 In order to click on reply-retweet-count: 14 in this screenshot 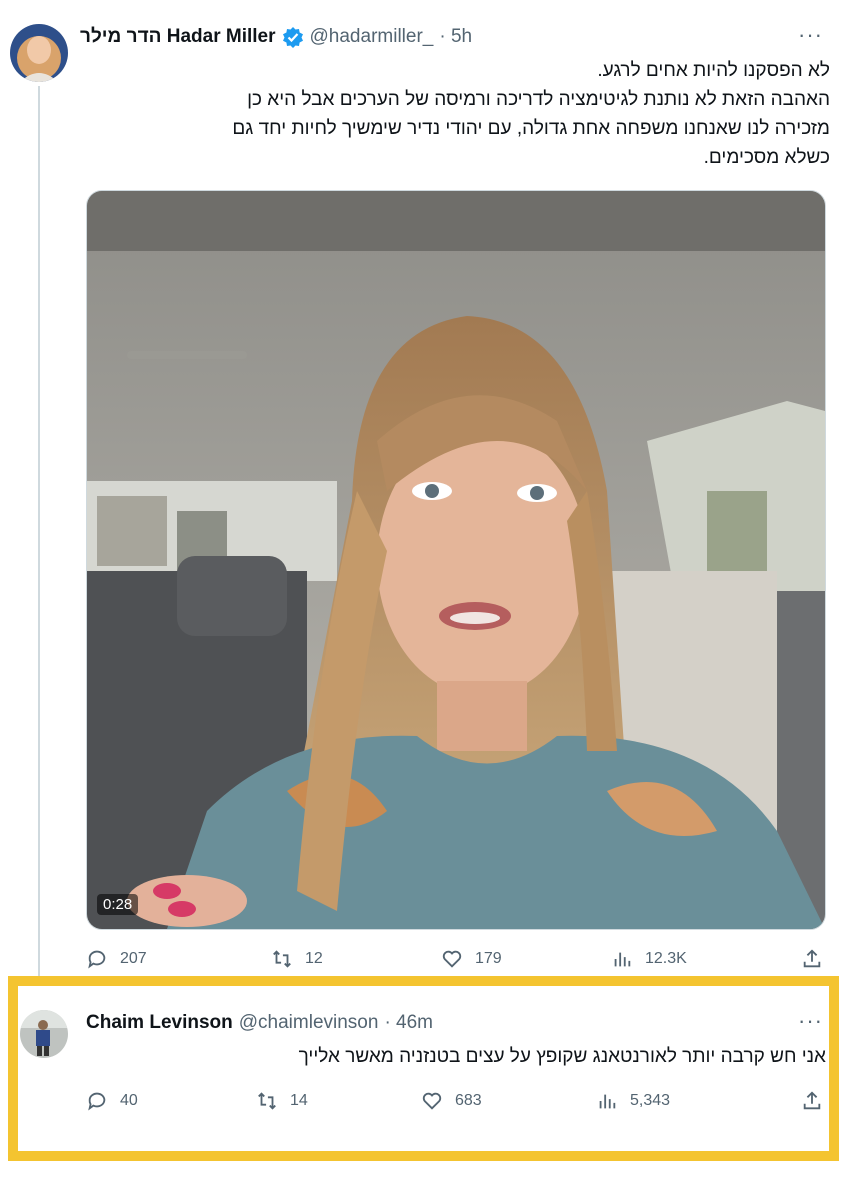, I will do `click(299, 1100)`.